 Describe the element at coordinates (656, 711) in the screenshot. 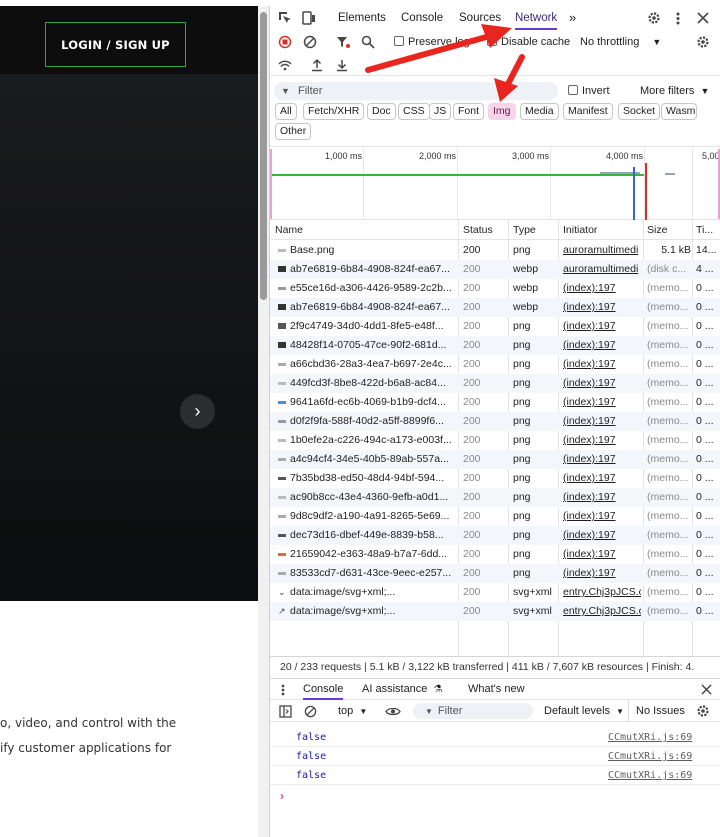

I see `issues-counter: No Issues` at that location.